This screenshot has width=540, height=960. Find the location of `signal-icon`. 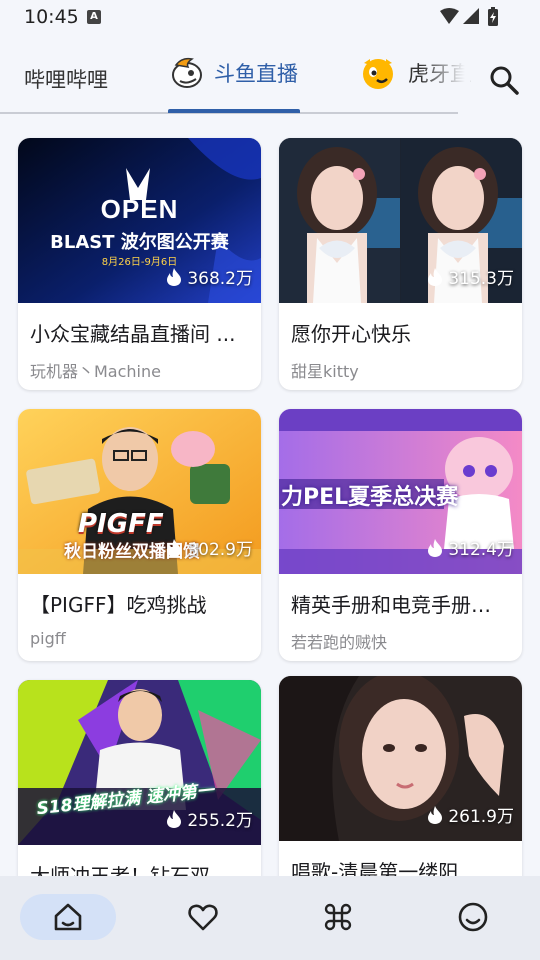

signal-icon is located at coordinates (471, 16).